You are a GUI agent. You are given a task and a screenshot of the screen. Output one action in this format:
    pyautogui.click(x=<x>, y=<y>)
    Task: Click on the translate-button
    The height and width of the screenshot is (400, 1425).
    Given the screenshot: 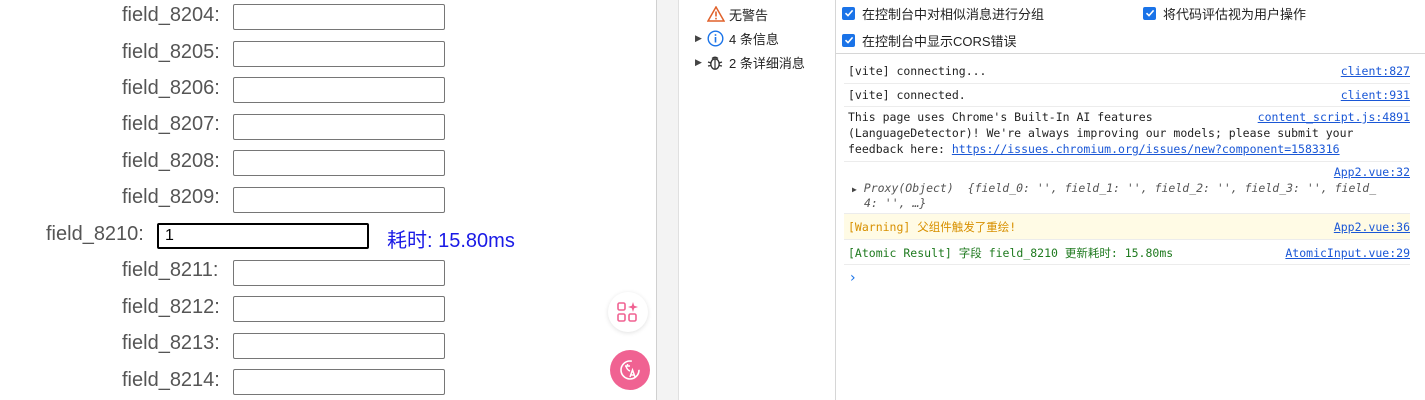 What is the action you would take?
    pyautogui.click(x=630, y=370)
    